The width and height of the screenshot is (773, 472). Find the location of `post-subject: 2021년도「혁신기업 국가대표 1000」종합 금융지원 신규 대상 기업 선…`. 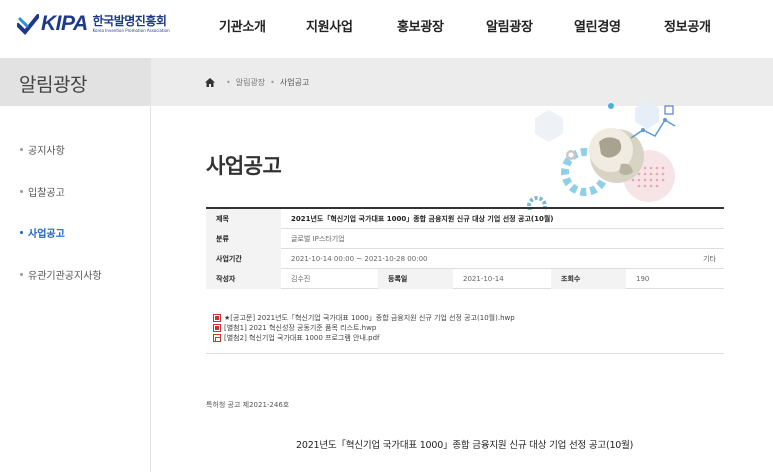

post-subject: 2021년도「혁신기업 국가대표 1000」종합 금융지원 신규 대상 기업 선… is located at coordinates (422, 219).